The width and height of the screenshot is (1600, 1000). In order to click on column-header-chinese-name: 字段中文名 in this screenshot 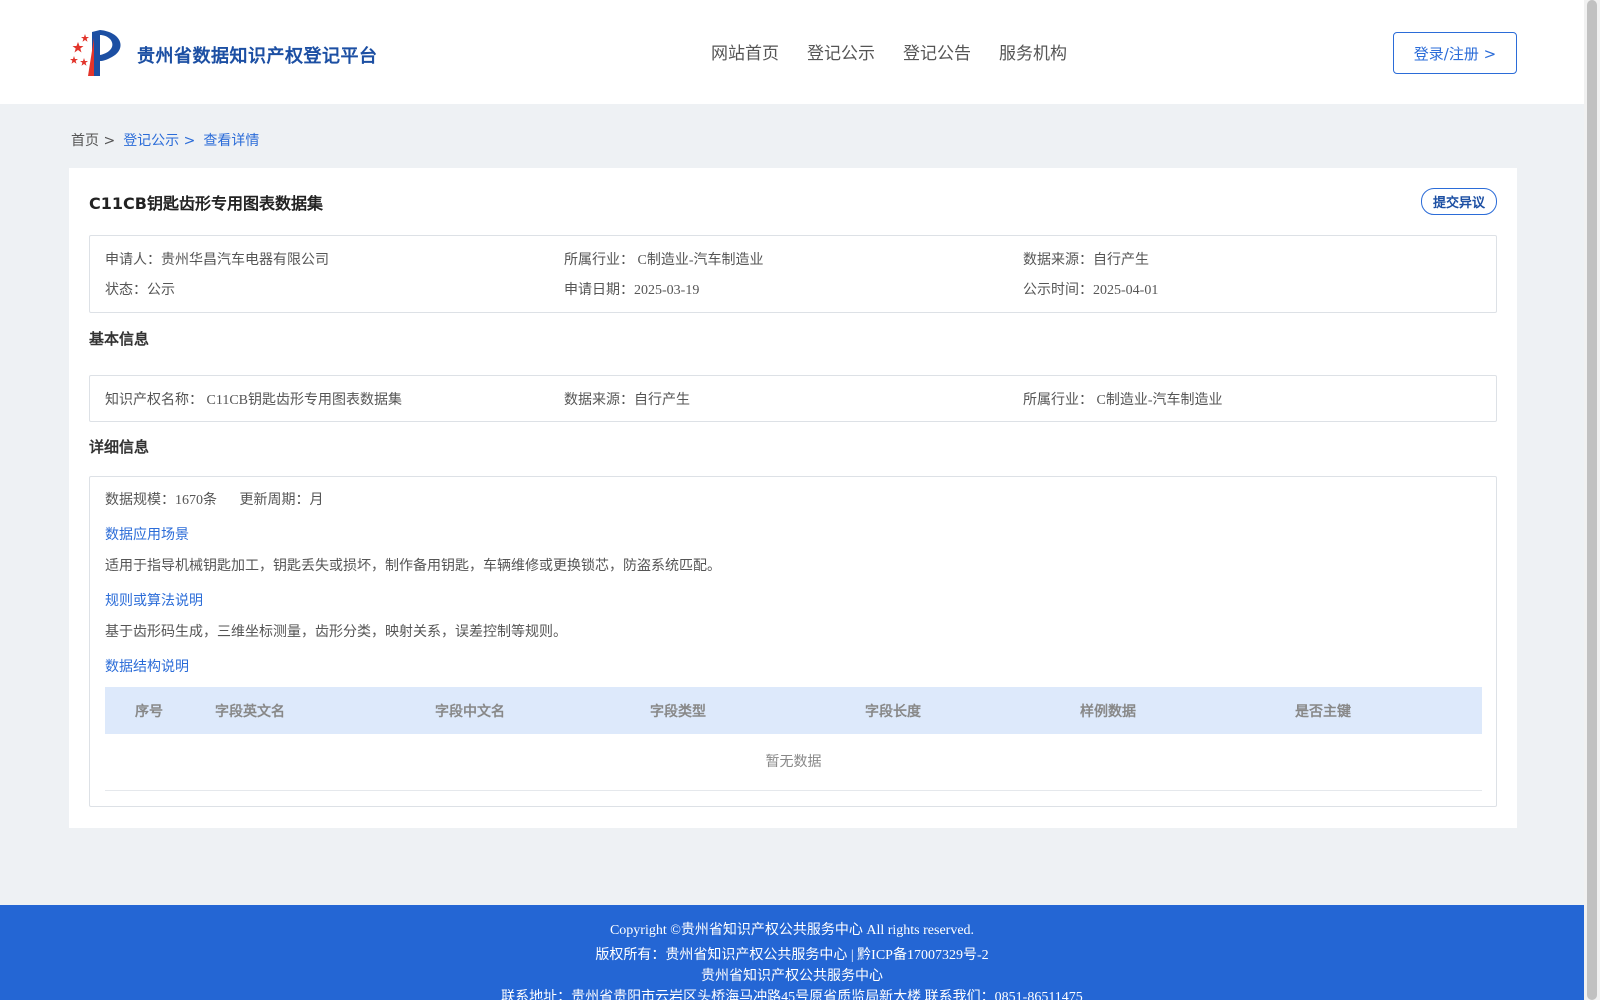, I will do `click(470, 712)`.